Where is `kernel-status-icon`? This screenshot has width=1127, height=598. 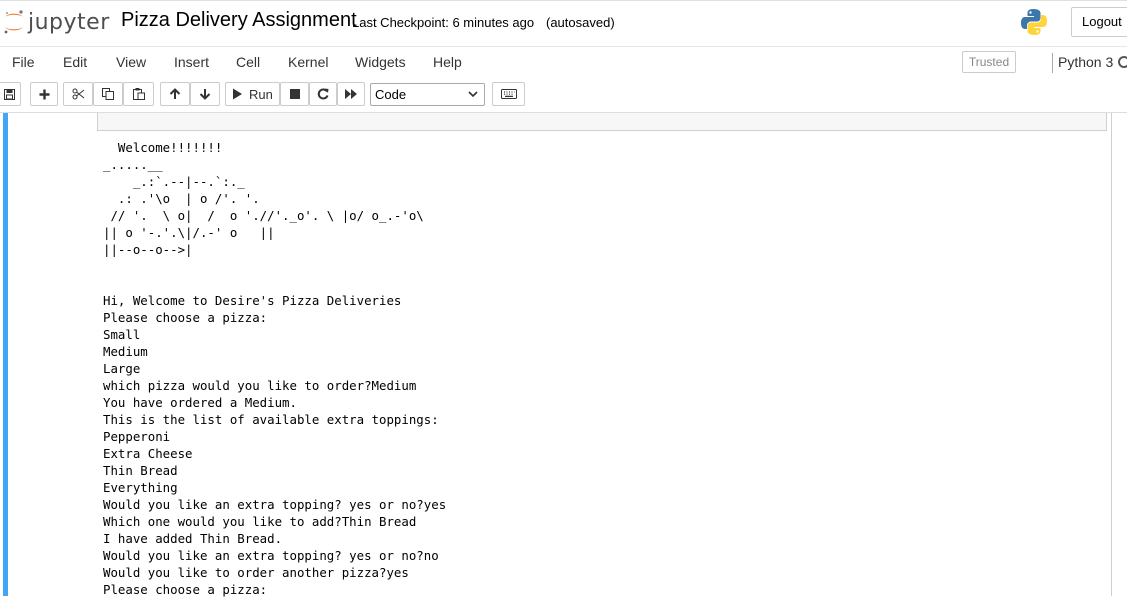
kernel-status-icon is located at coordinates (1122, 62).